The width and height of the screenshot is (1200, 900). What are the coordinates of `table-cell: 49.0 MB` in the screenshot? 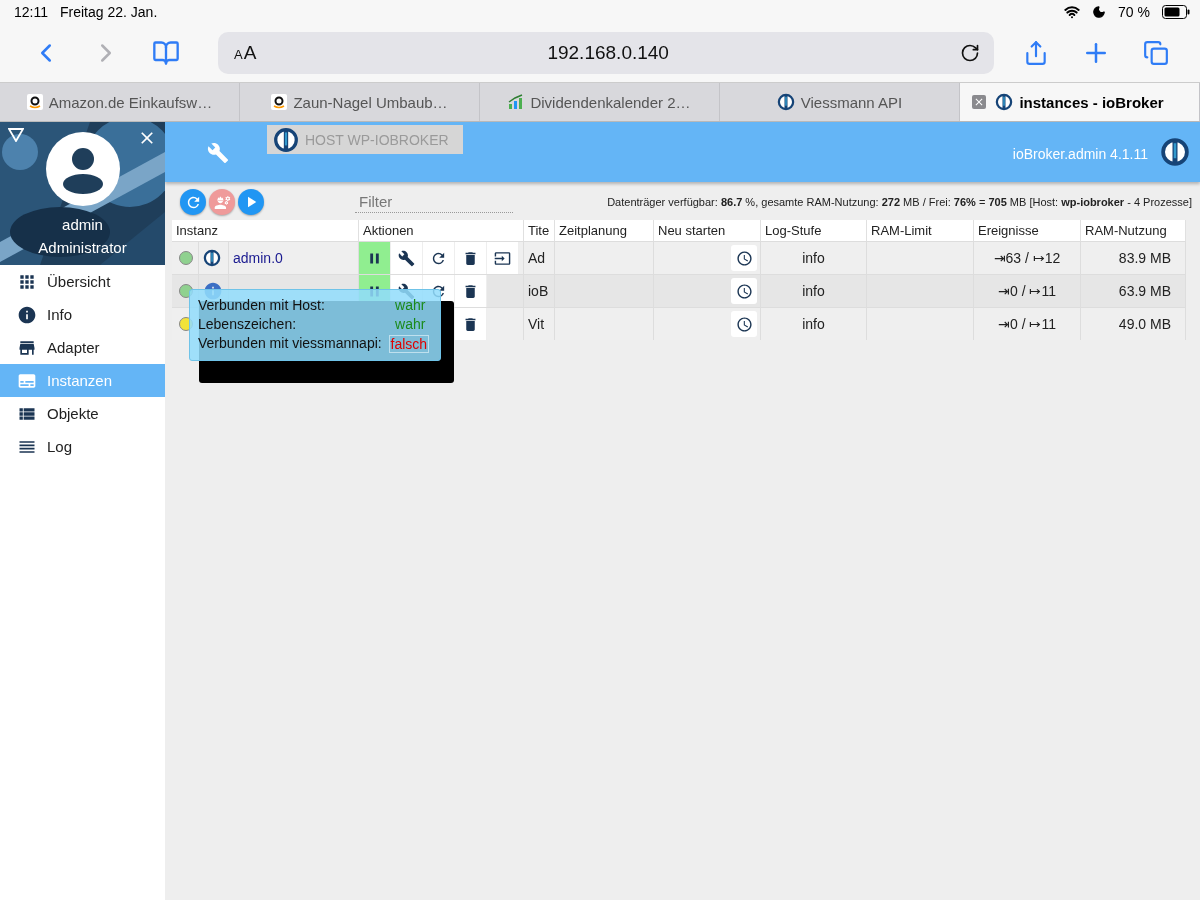 It's located at (1133, 323).